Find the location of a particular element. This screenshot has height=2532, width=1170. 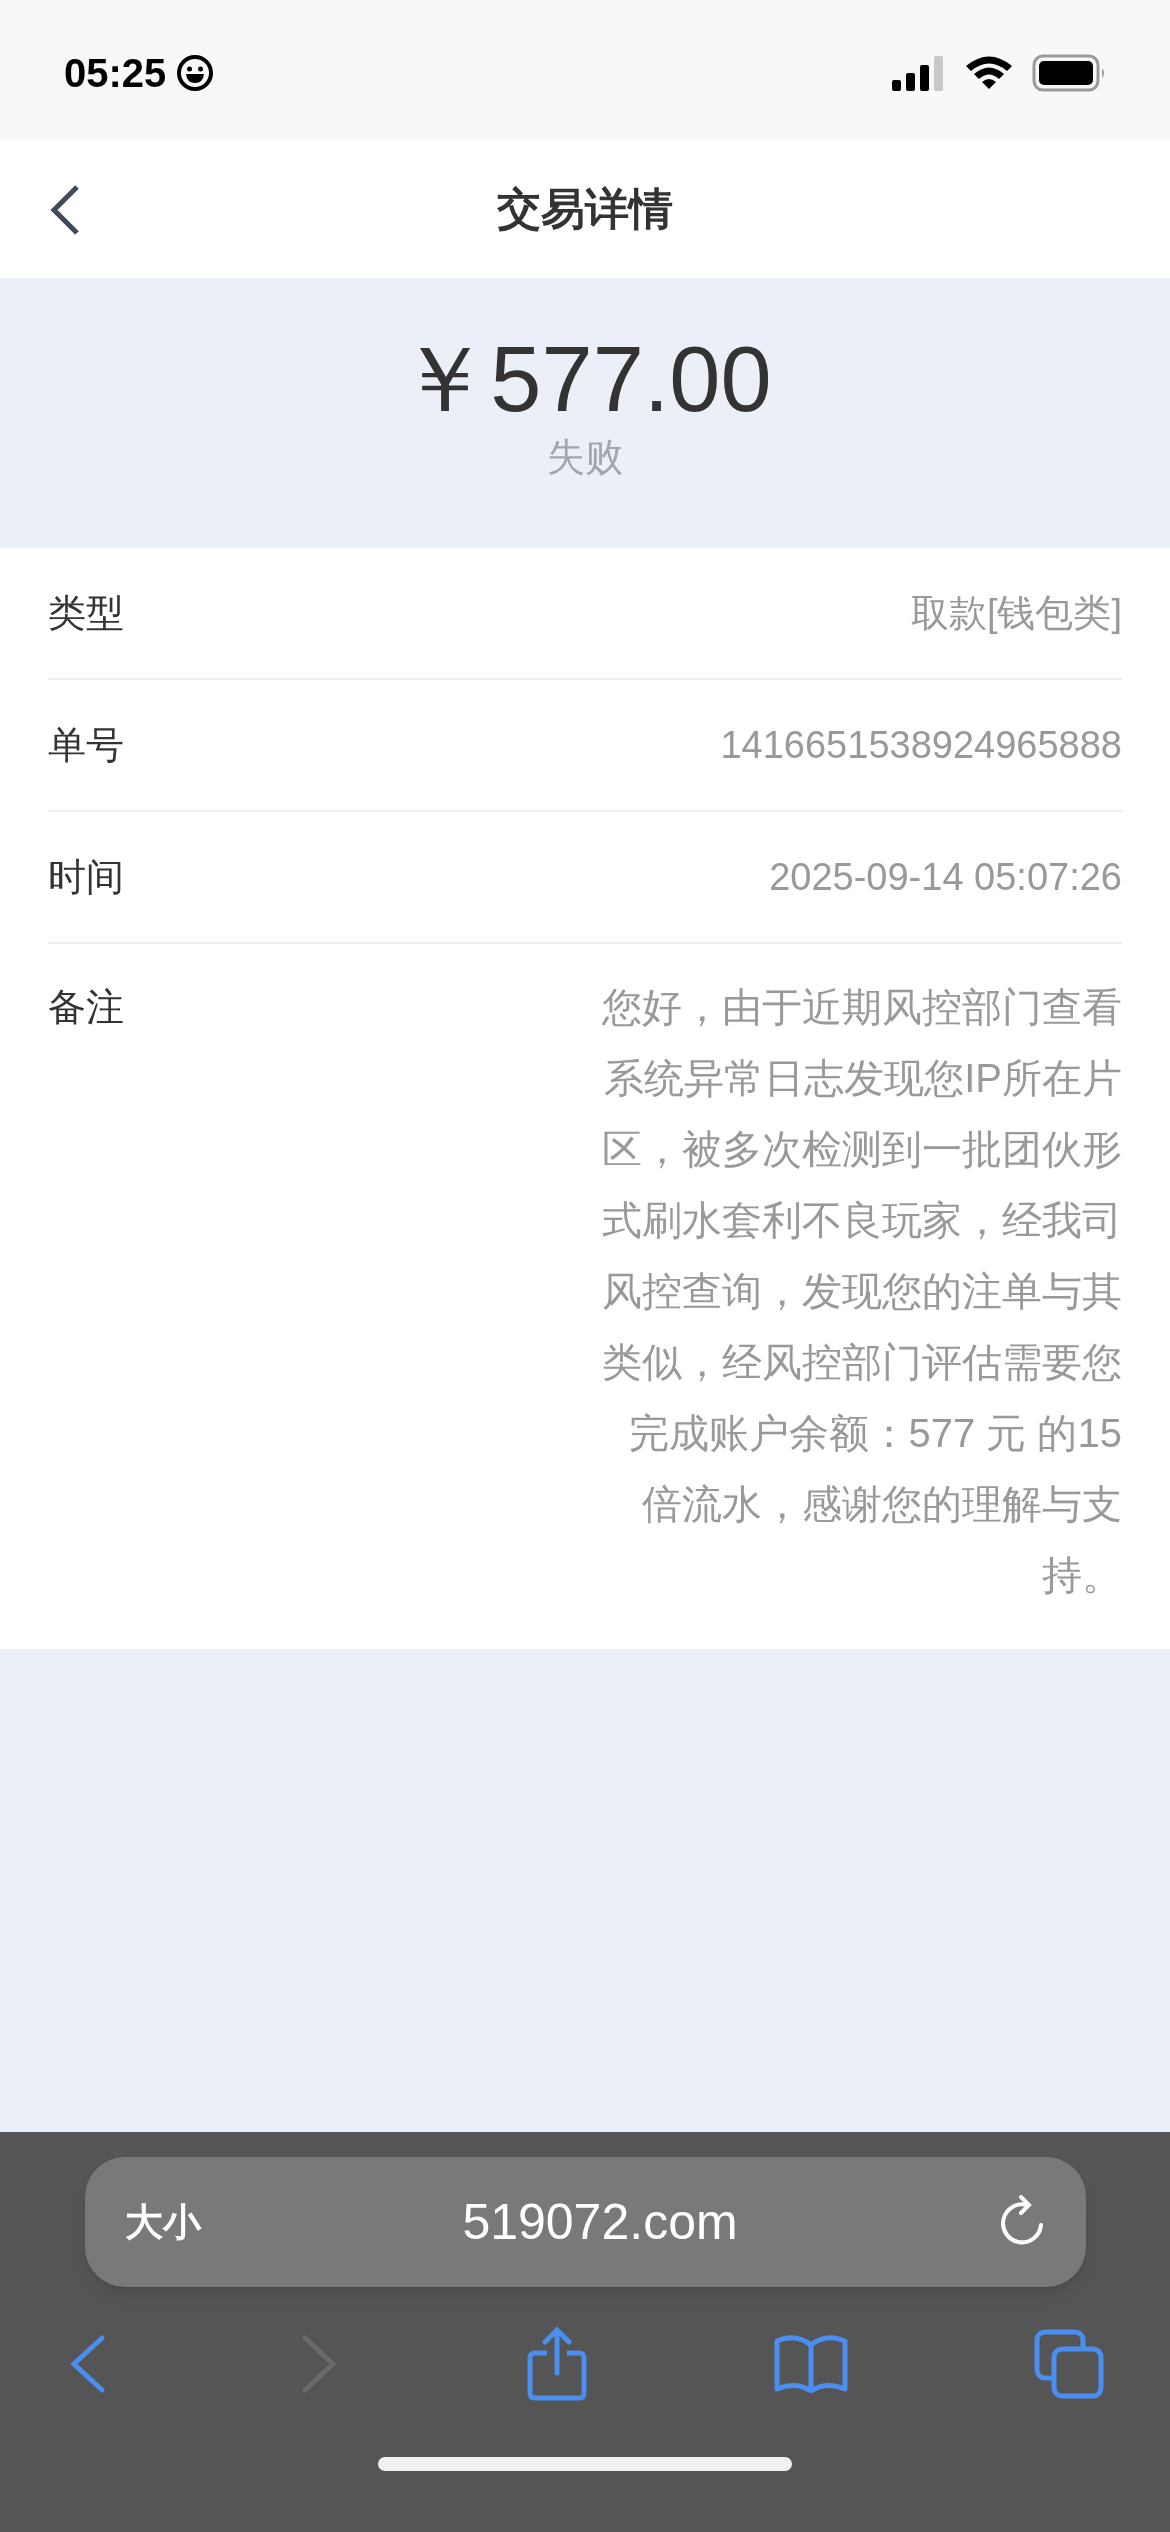

url-text: 519072.com is located at coordinates (600, 2222).